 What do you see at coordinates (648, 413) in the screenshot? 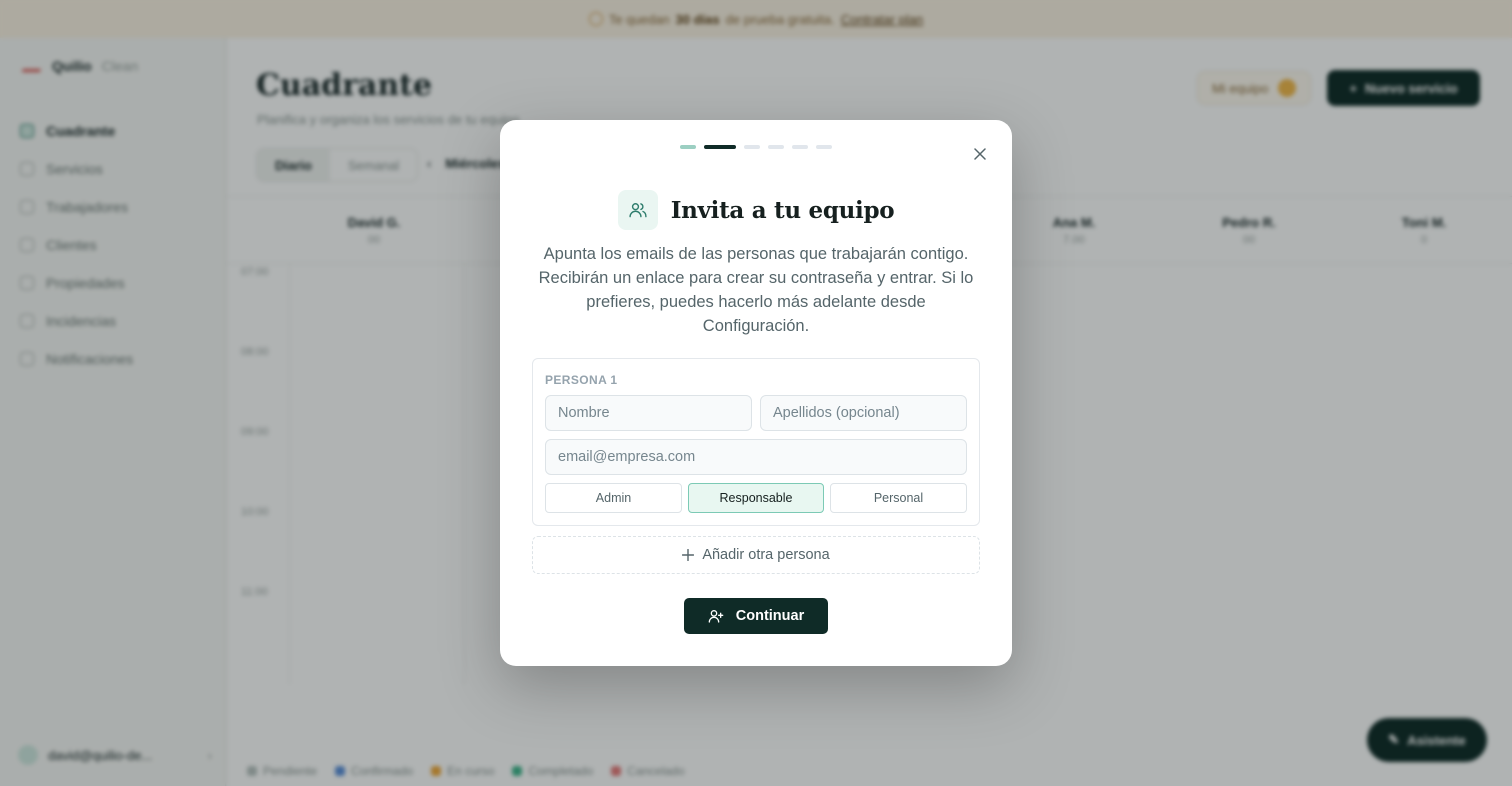
I see `first-name-input` at bounding box center [648, 413].